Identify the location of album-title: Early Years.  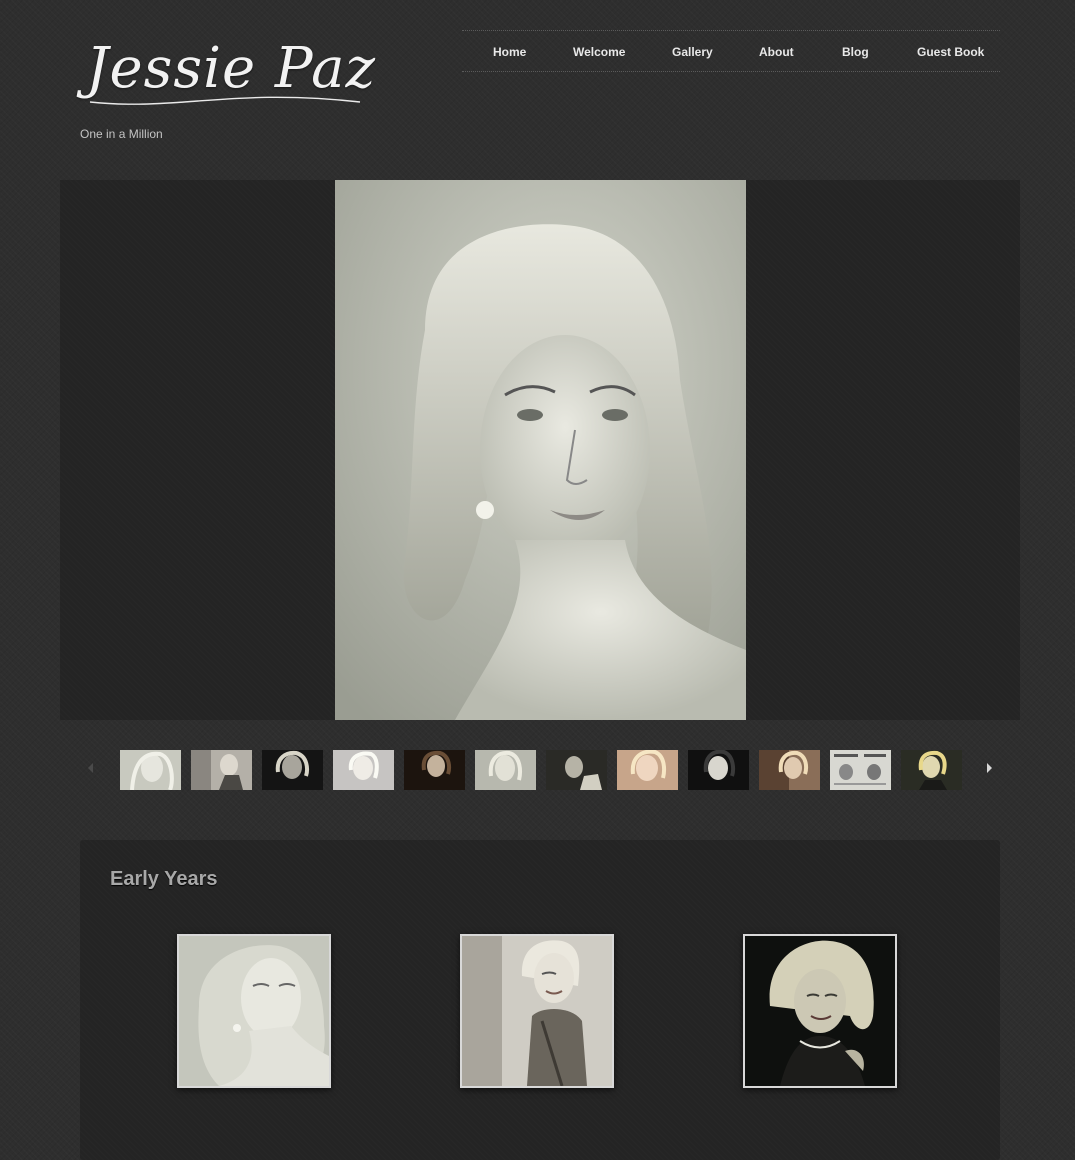
(164, 879).